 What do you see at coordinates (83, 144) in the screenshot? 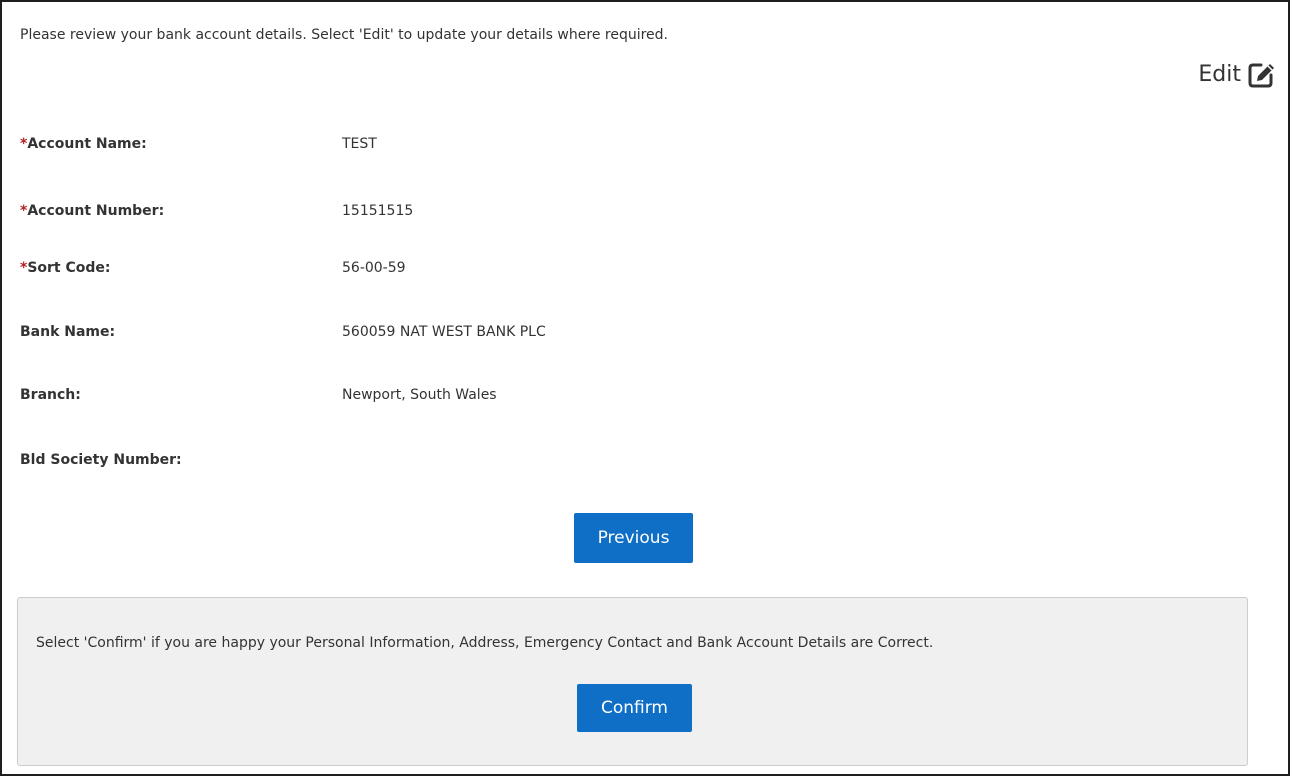
I see `account-name-label: *Account Name:` at bounding box center [83, 144].